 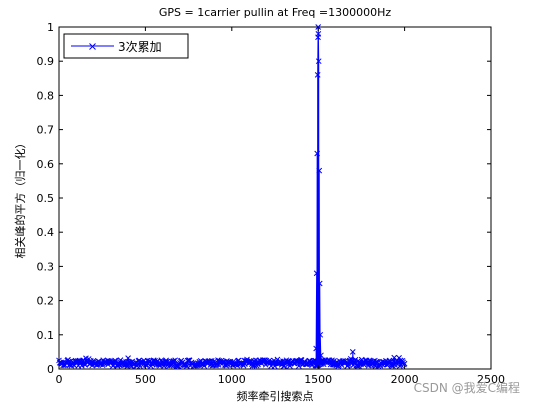 I want to click on x-tick-label: 500, so click(x=145, y=379).